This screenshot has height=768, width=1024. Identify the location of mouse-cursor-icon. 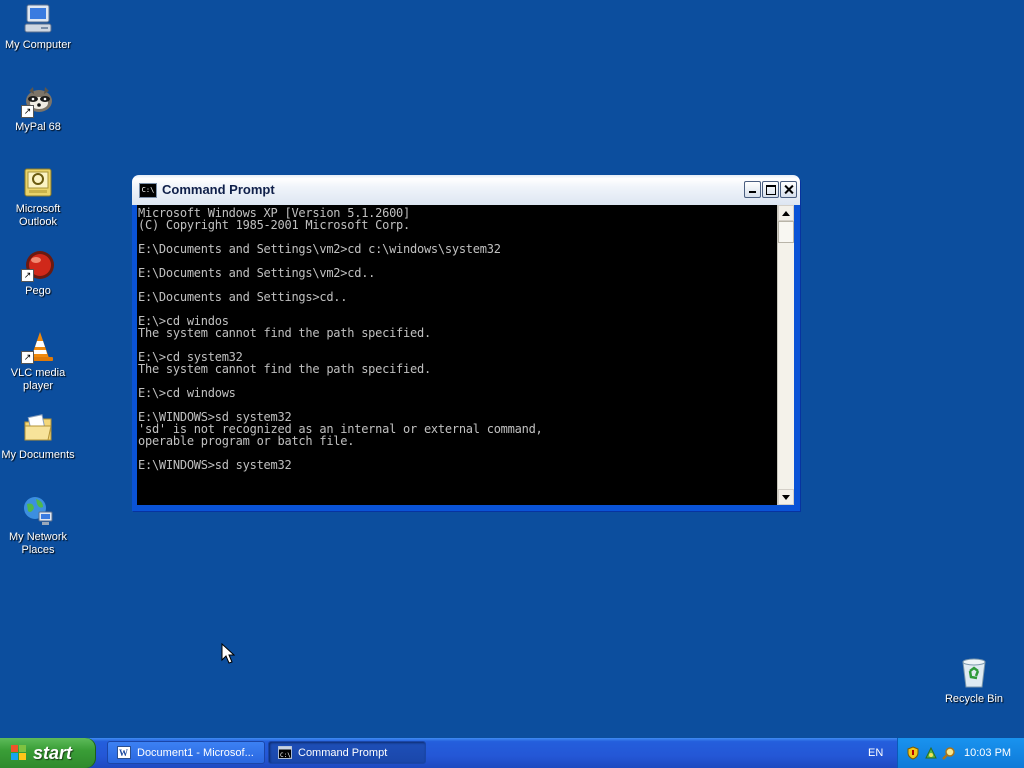
(228, 656).